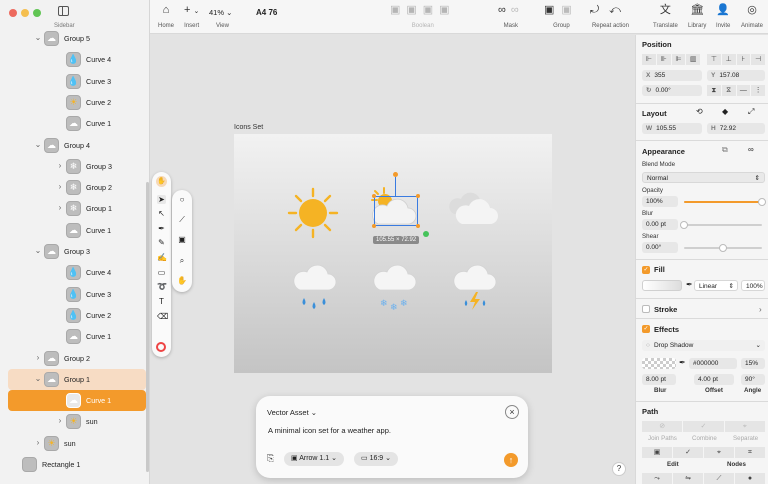 The height and width of the screenshot is (484, 768). What do you see at coordinates (77, 208) in the screenshot?
I see `layer-row: › ❄ Group 1` at bounding box center [77, 208].